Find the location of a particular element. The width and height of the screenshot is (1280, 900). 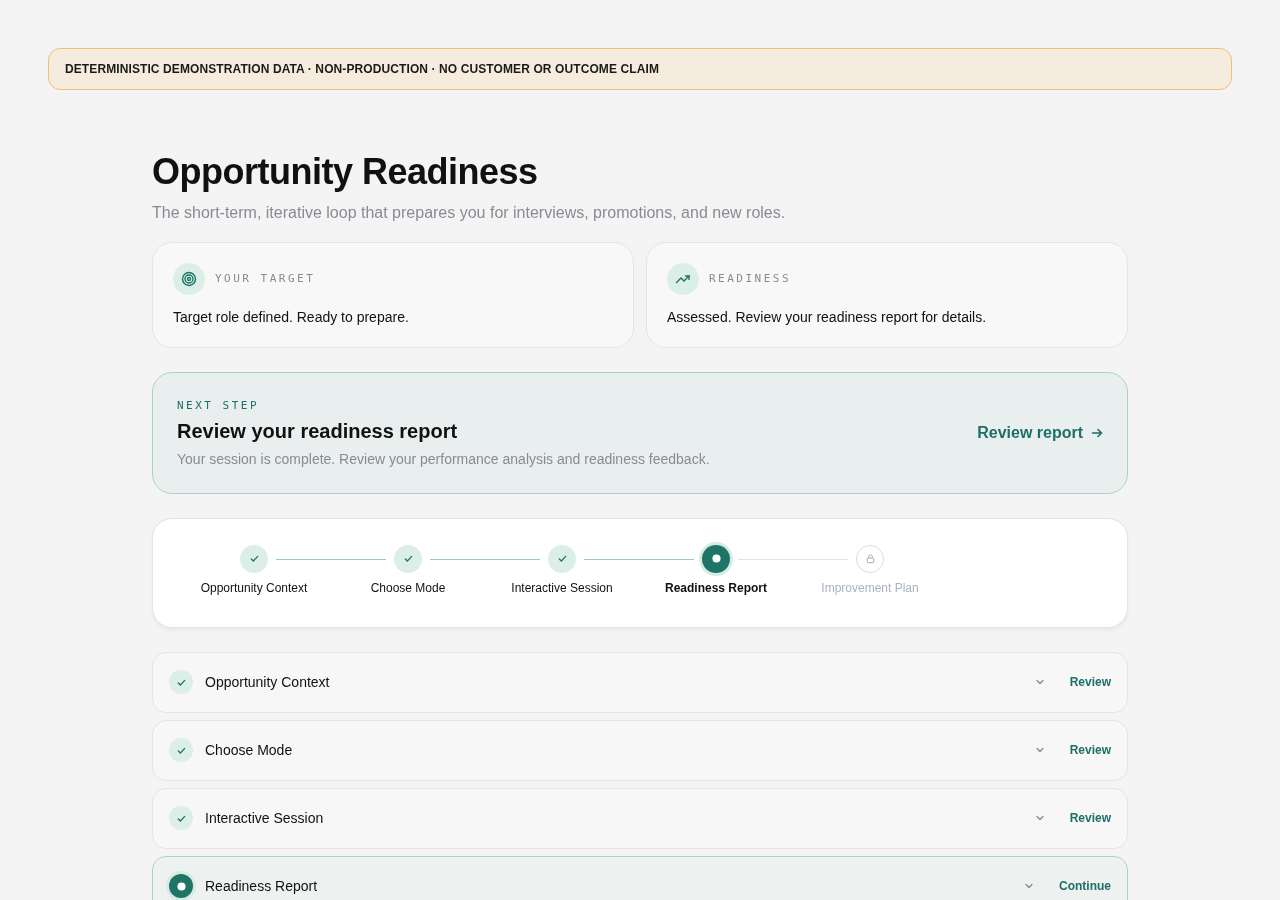

card-text: Assessed. Review your readiness report for details. is located at coordinates (827, 316).